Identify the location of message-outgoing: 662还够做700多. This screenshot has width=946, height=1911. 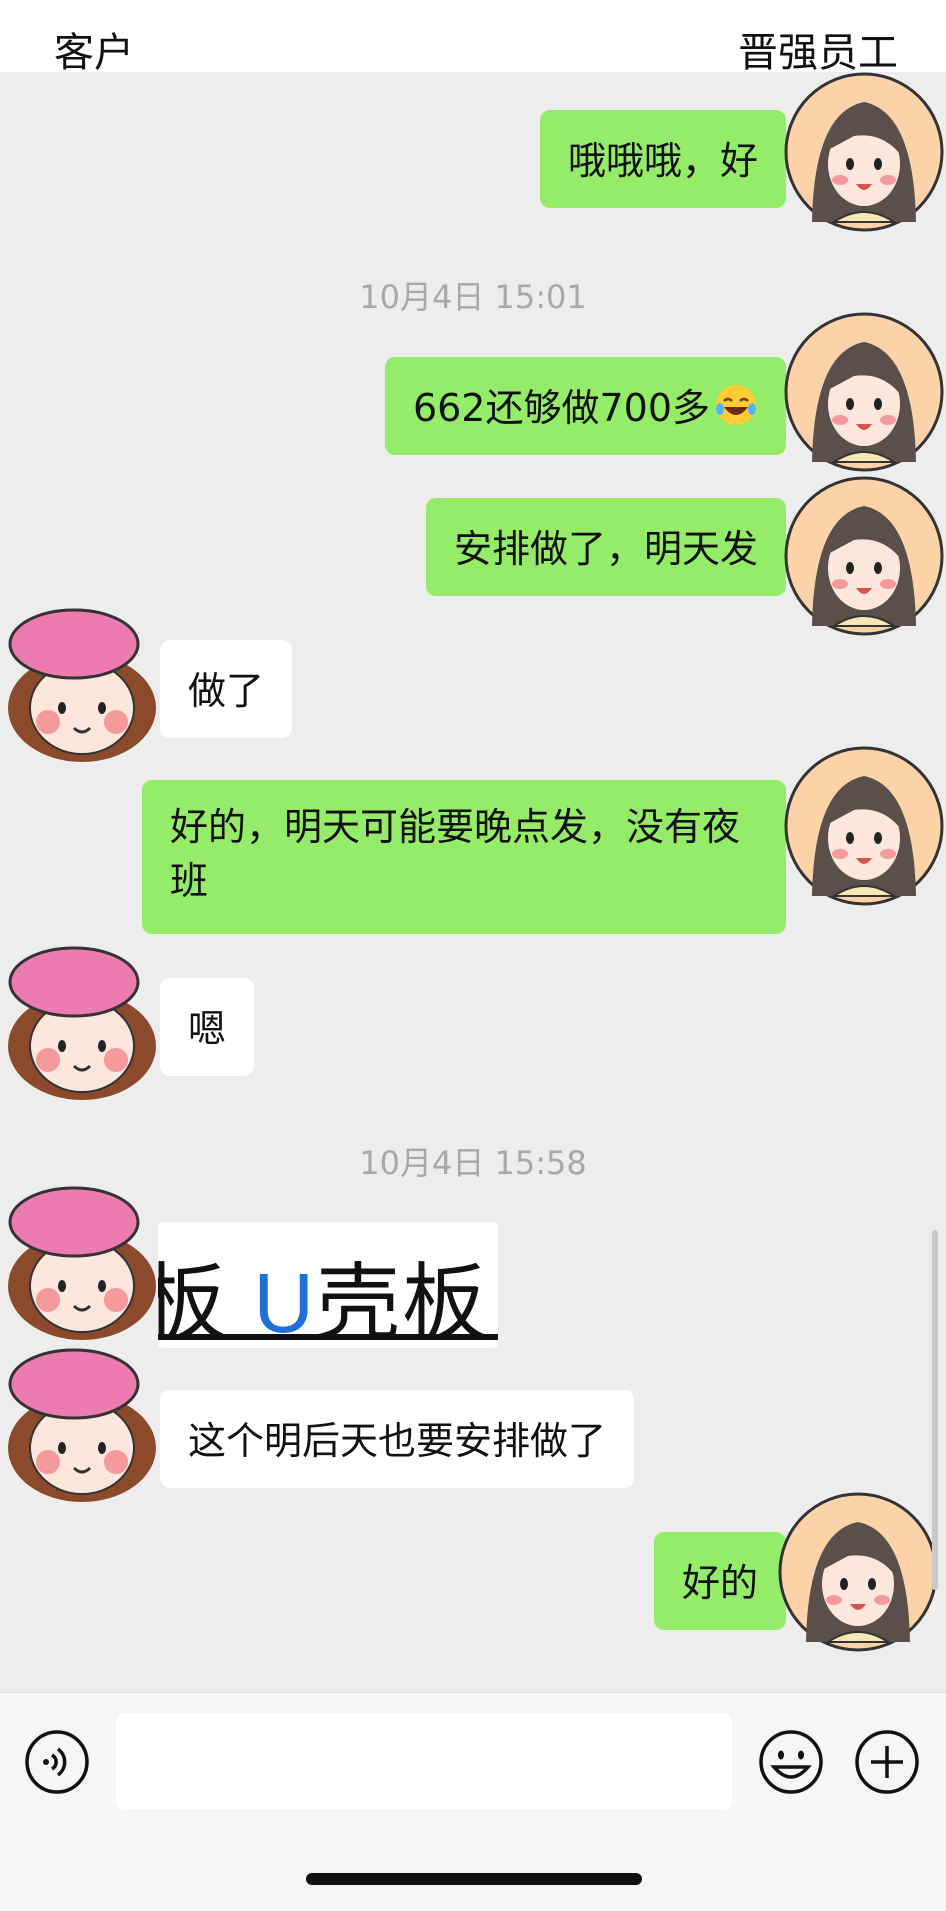
(585, 406).